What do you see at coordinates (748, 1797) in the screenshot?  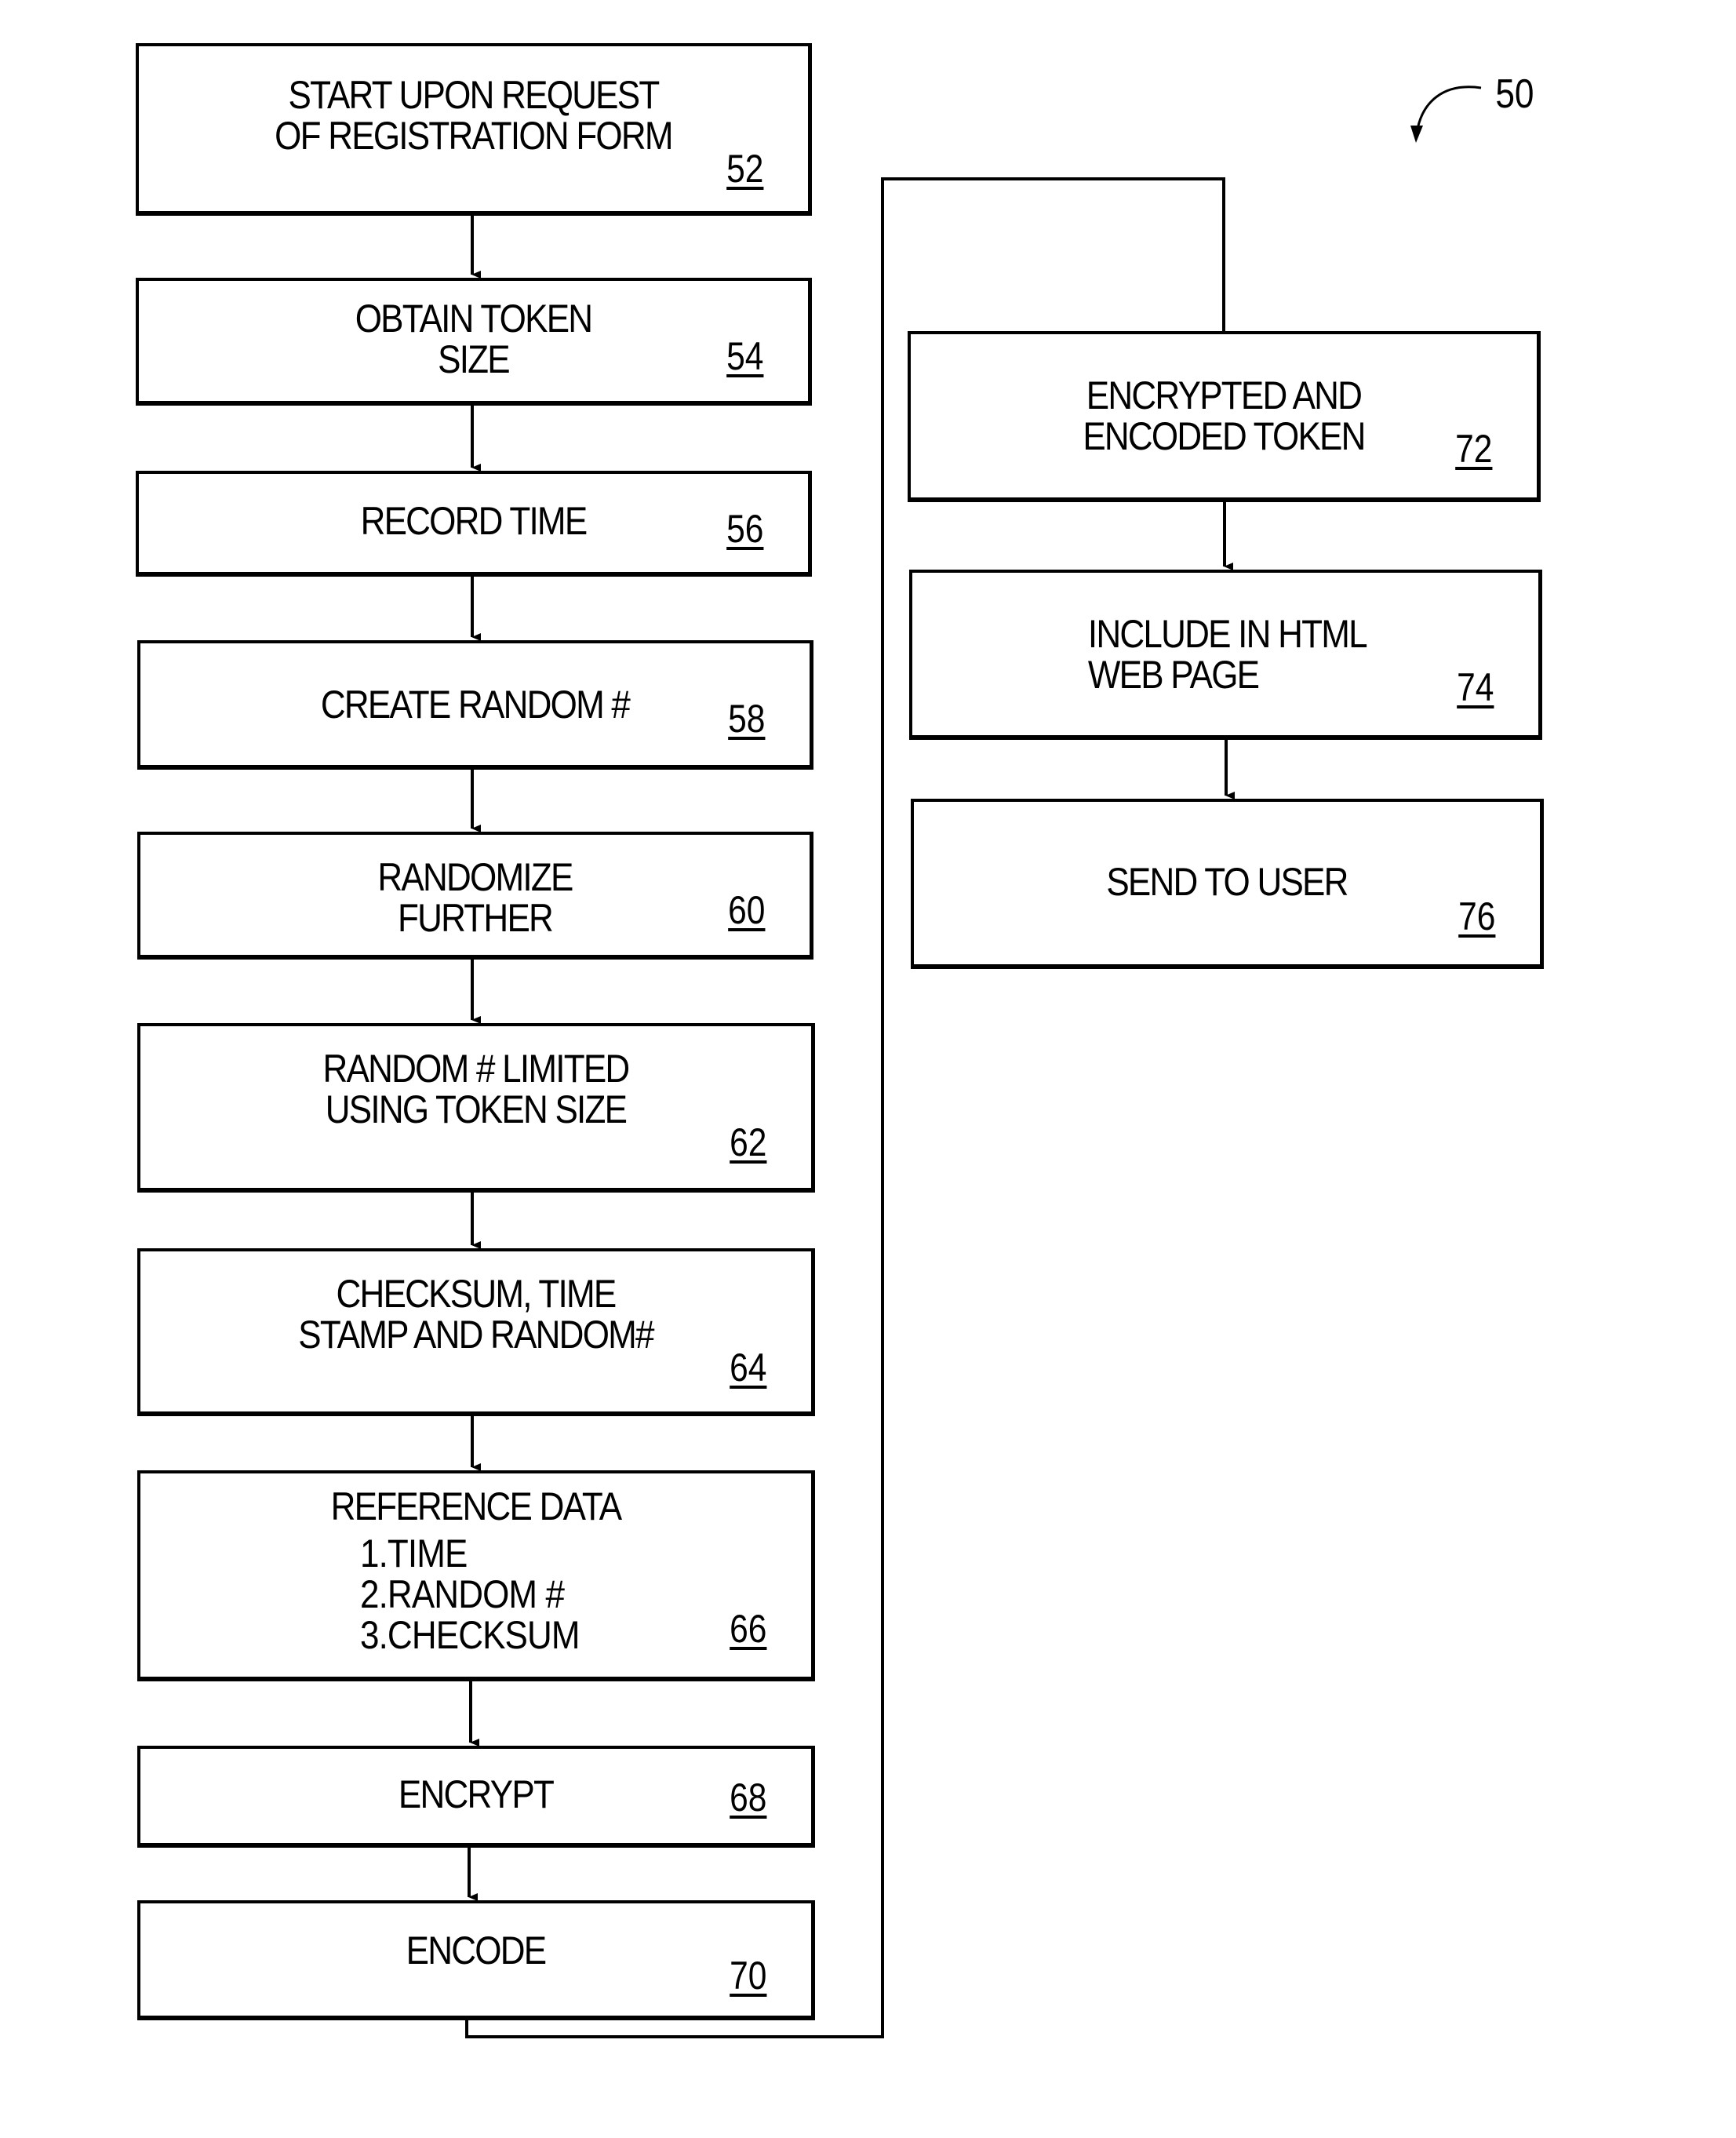 I see `step-68-ref: 68` at bounding box center [748, 1797].